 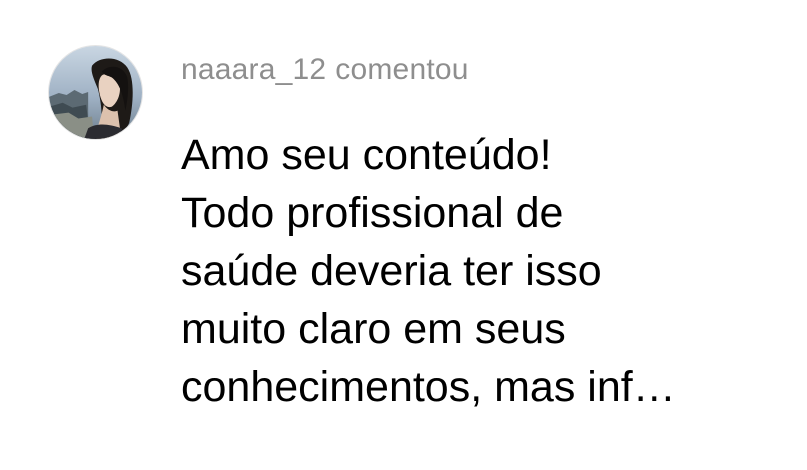 What do you see at coordinates (253, 69) in the screenshot?
I see `comment-username: naaara_12` at bounding box center [253, 69].